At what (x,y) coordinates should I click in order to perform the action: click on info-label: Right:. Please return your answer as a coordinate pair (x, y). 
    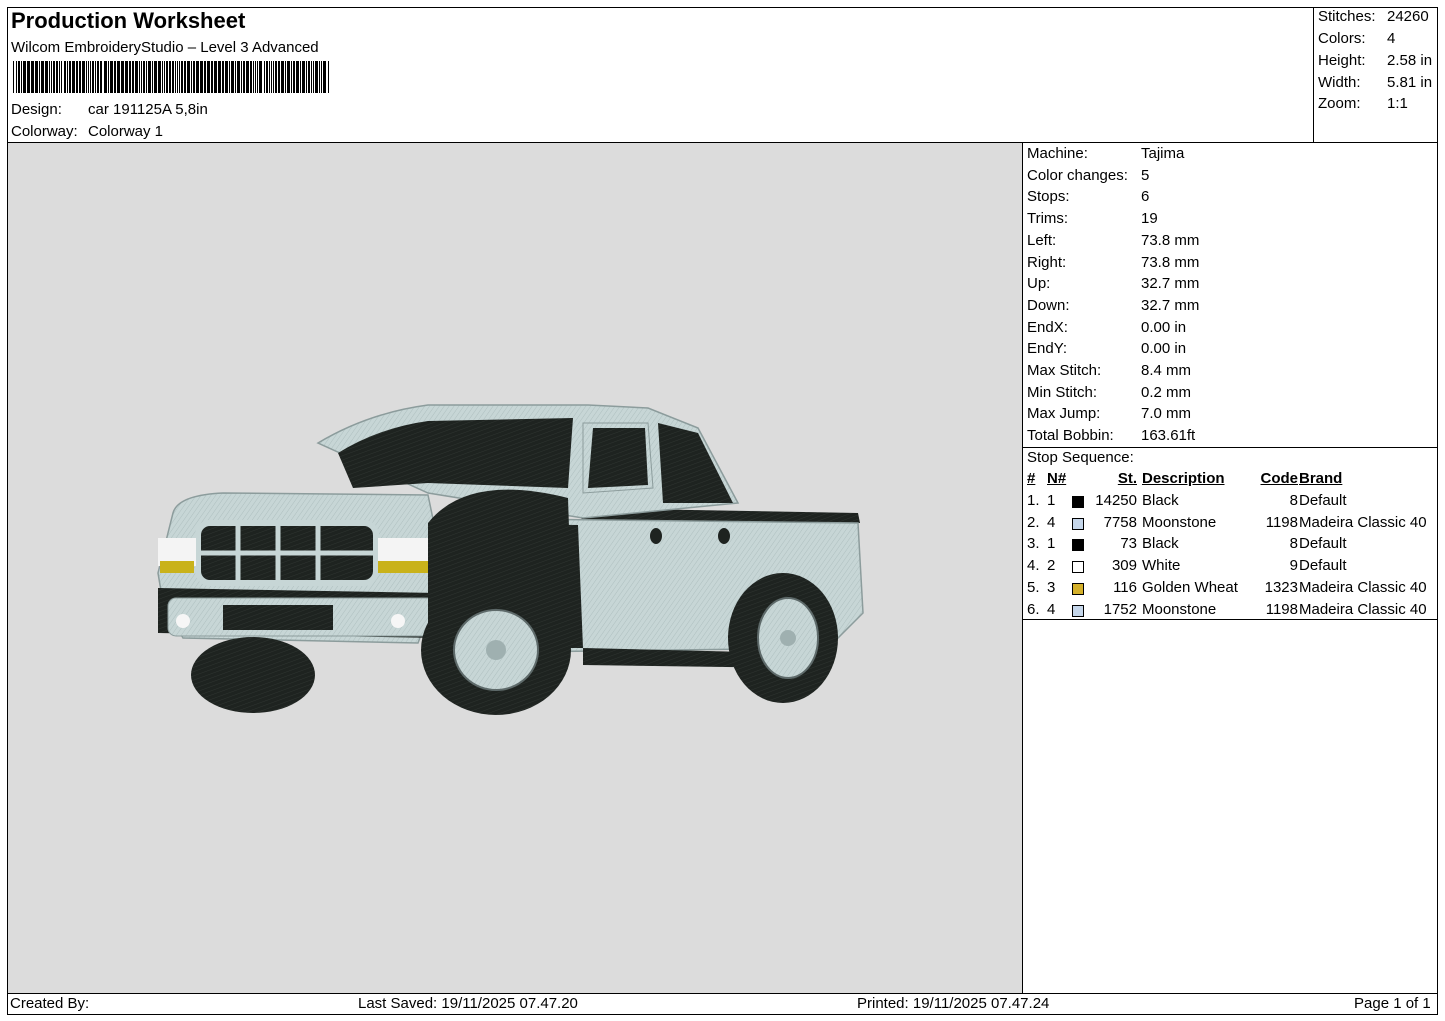
    Looking at the image, I should click on (1047, 262).